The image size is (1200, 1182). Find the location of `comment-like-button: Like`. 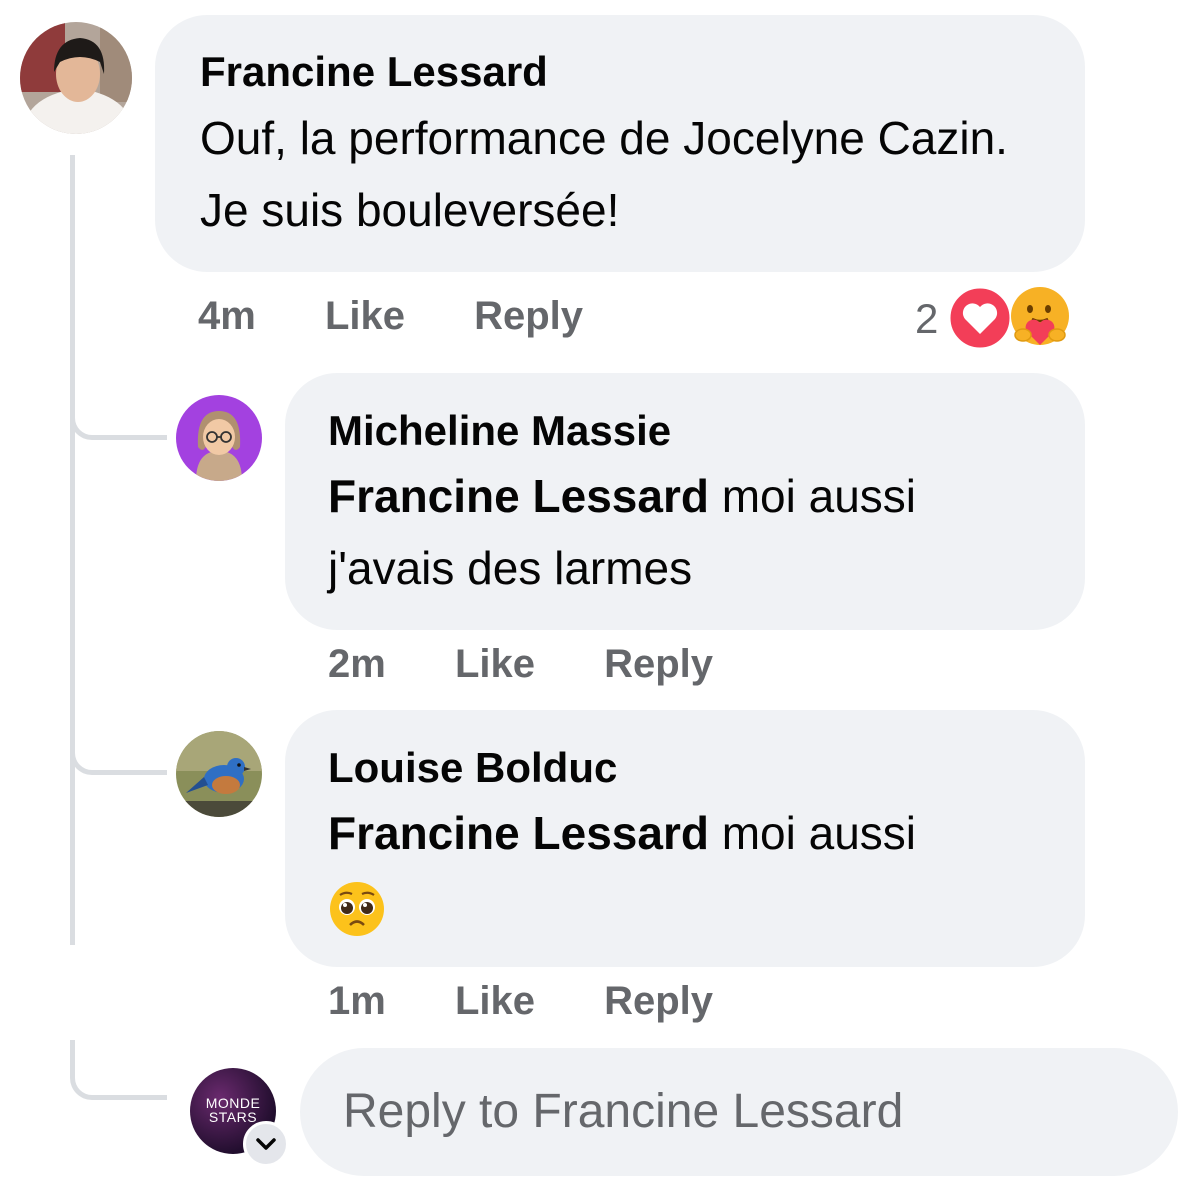

comment-like-button: Like is located at coordinates (365, 316).